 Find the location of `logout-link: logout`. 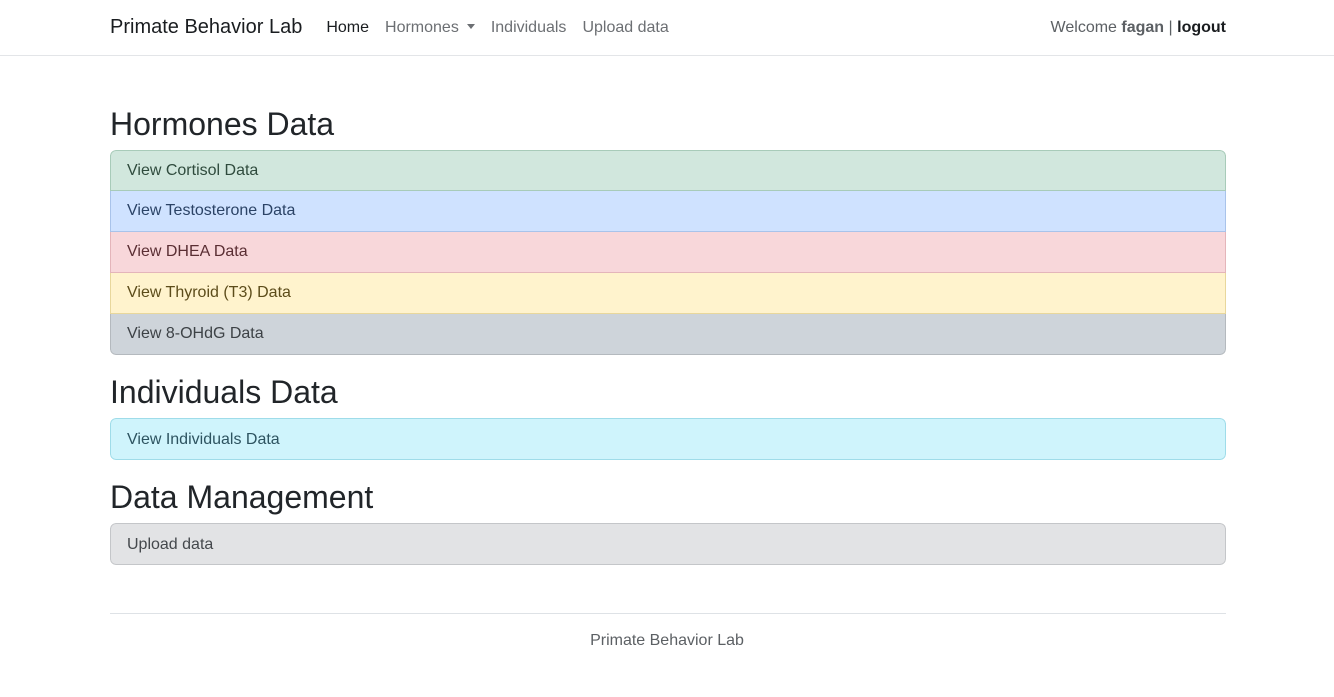

logout-link: logout is located at coordinates (1201, 27).